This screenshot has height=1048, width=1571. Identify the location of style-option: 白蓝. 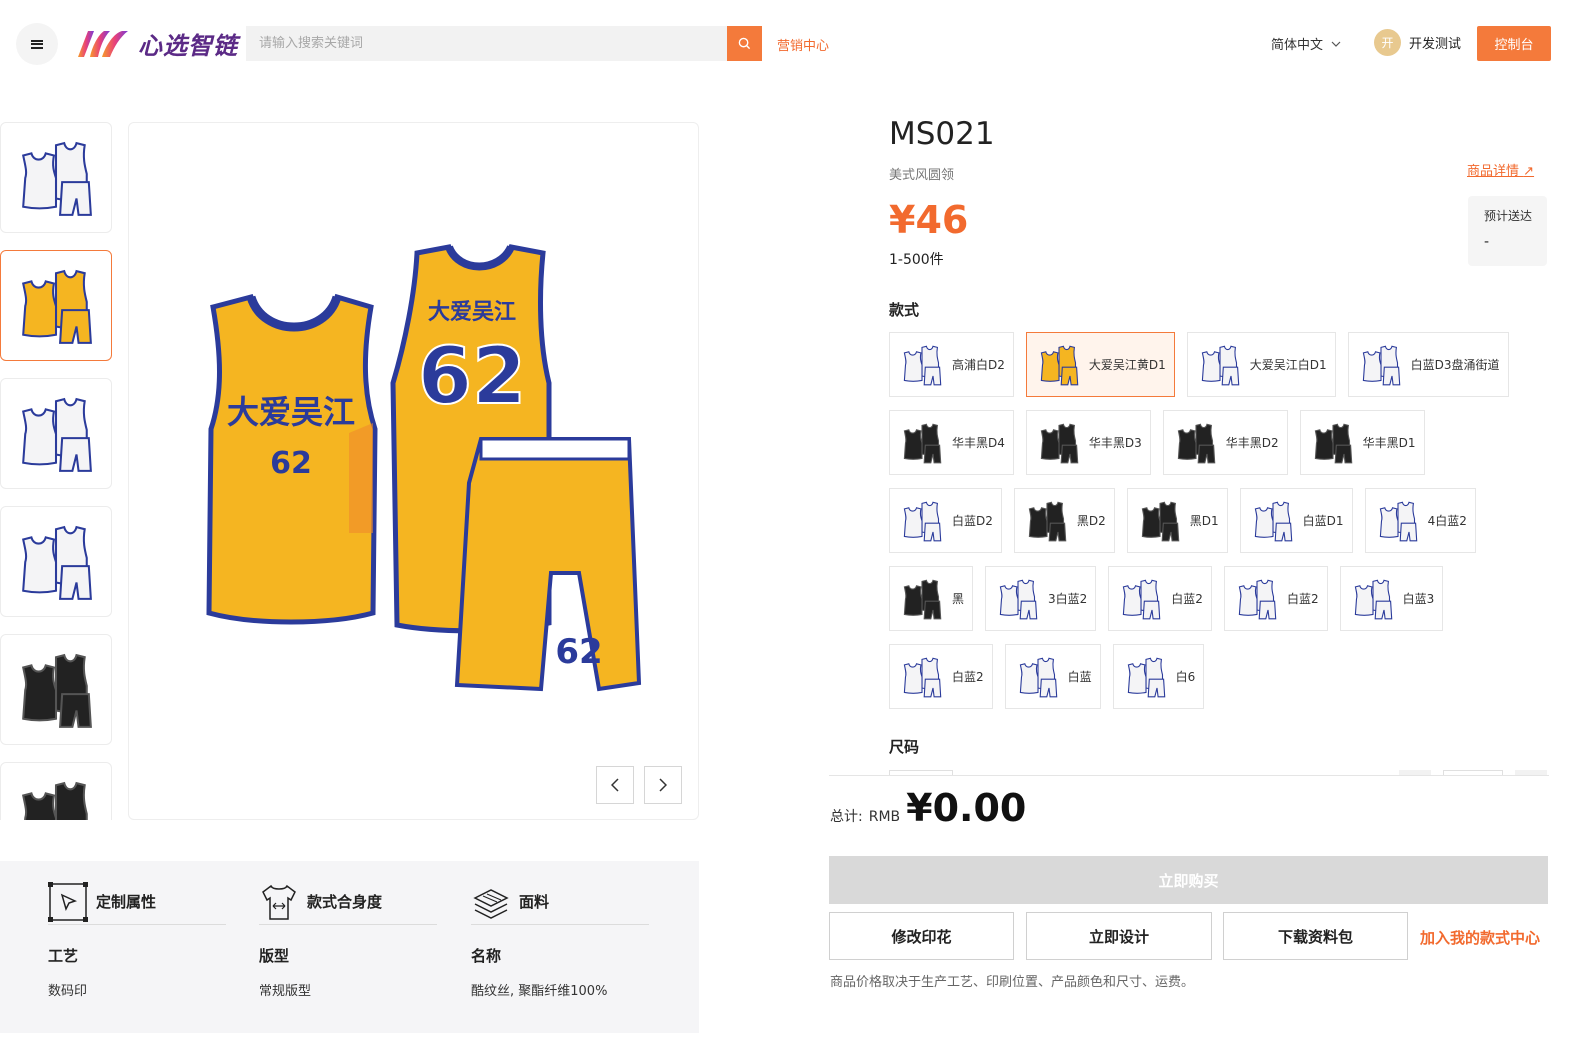
(1052, 676).